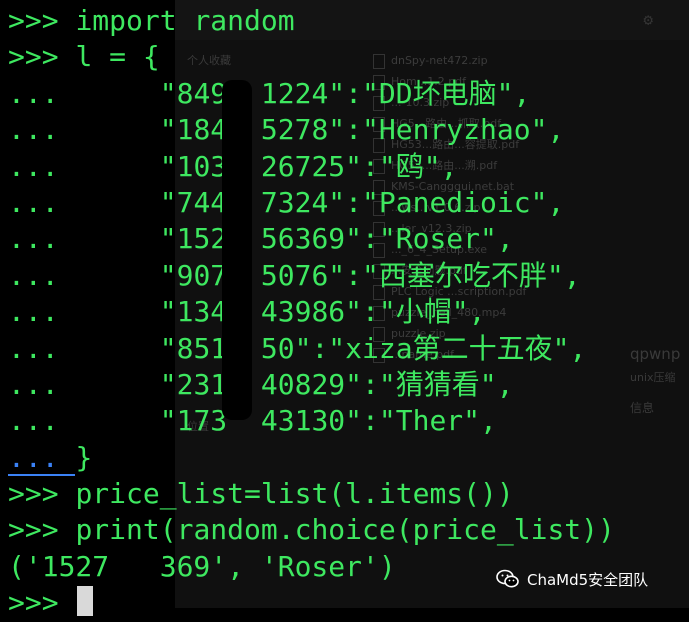  What do you see at coordinates (320, 202) in the screenshot?
I see `terminal-text: "744 7324":"Panedioic",` at bounding box center [320, 202].